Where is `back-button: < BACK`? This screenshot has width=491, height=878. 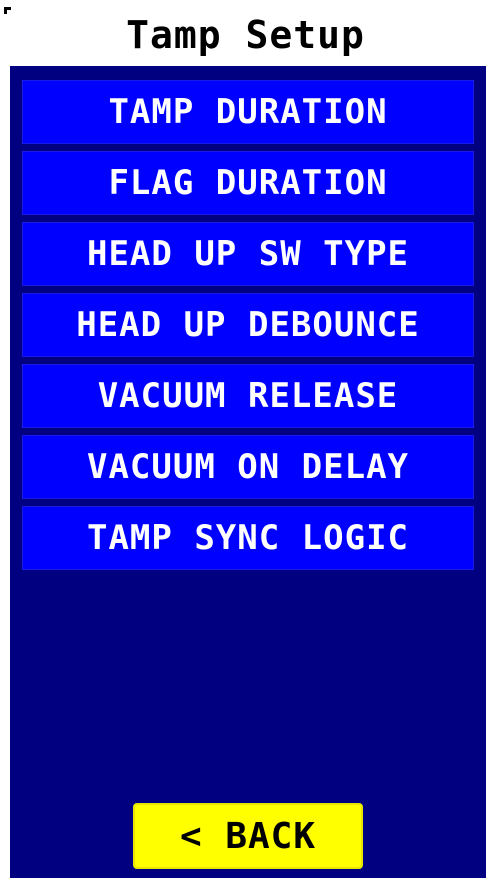 back-button: < BACK is located at coordinates (248, 836).